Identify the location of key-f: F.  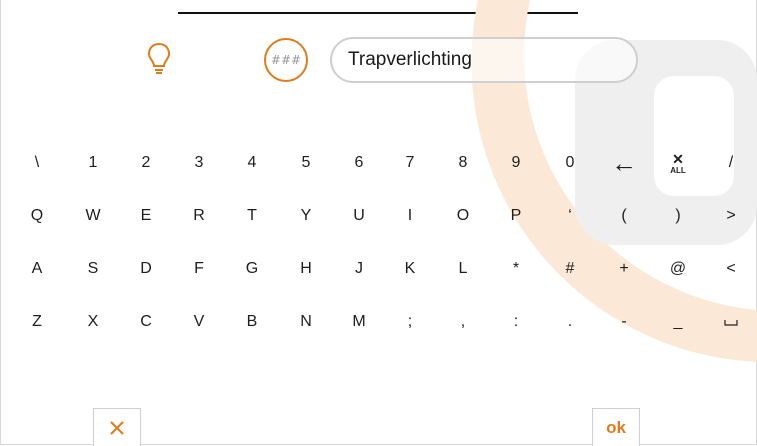
(199, 269).